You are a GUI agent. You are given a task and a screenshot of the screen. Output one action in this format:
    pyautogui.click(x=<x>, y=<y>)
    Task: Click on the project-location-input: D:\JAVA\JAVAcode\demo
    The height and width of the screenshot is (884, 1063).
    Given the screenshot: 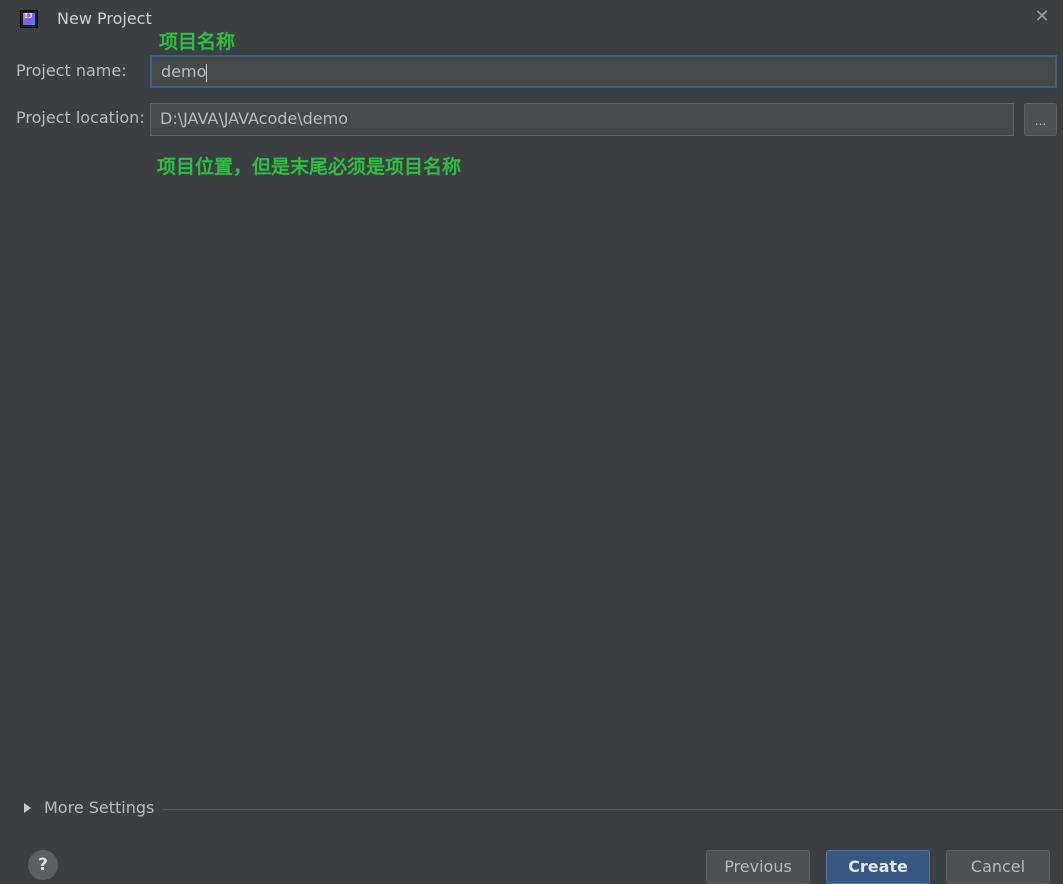 What is the action you would take?
    pyautogui.click(x=582, y=119)
    